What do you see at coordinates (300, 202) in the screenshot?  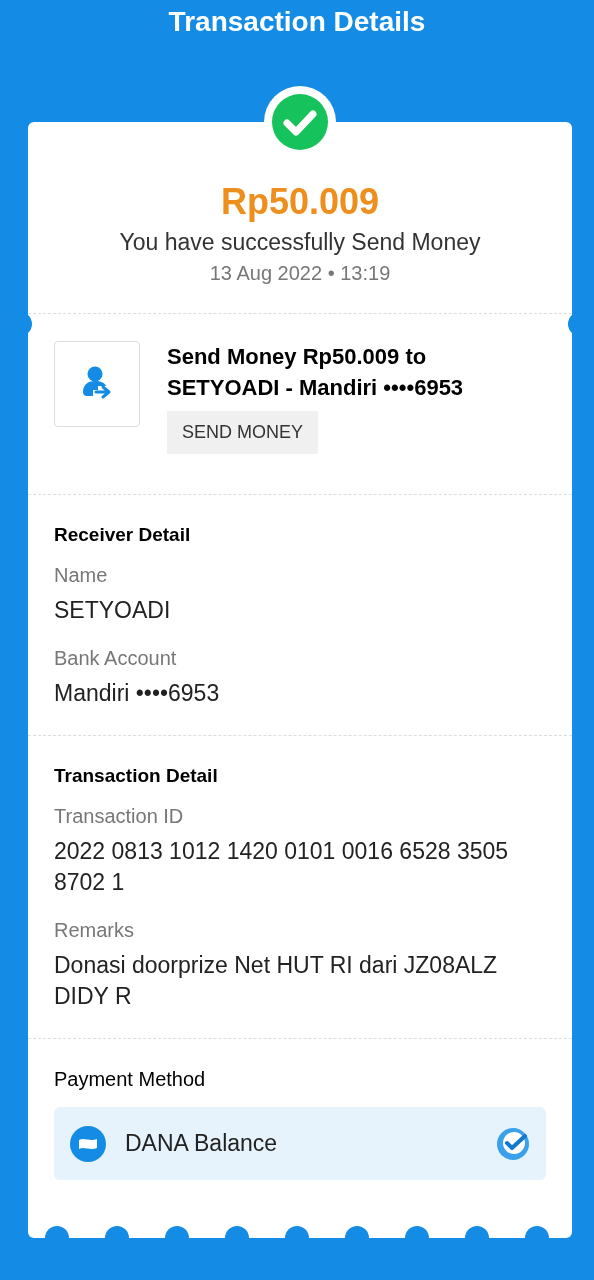 I see `amount: Rp50.009` at bounding box center [300, 202].